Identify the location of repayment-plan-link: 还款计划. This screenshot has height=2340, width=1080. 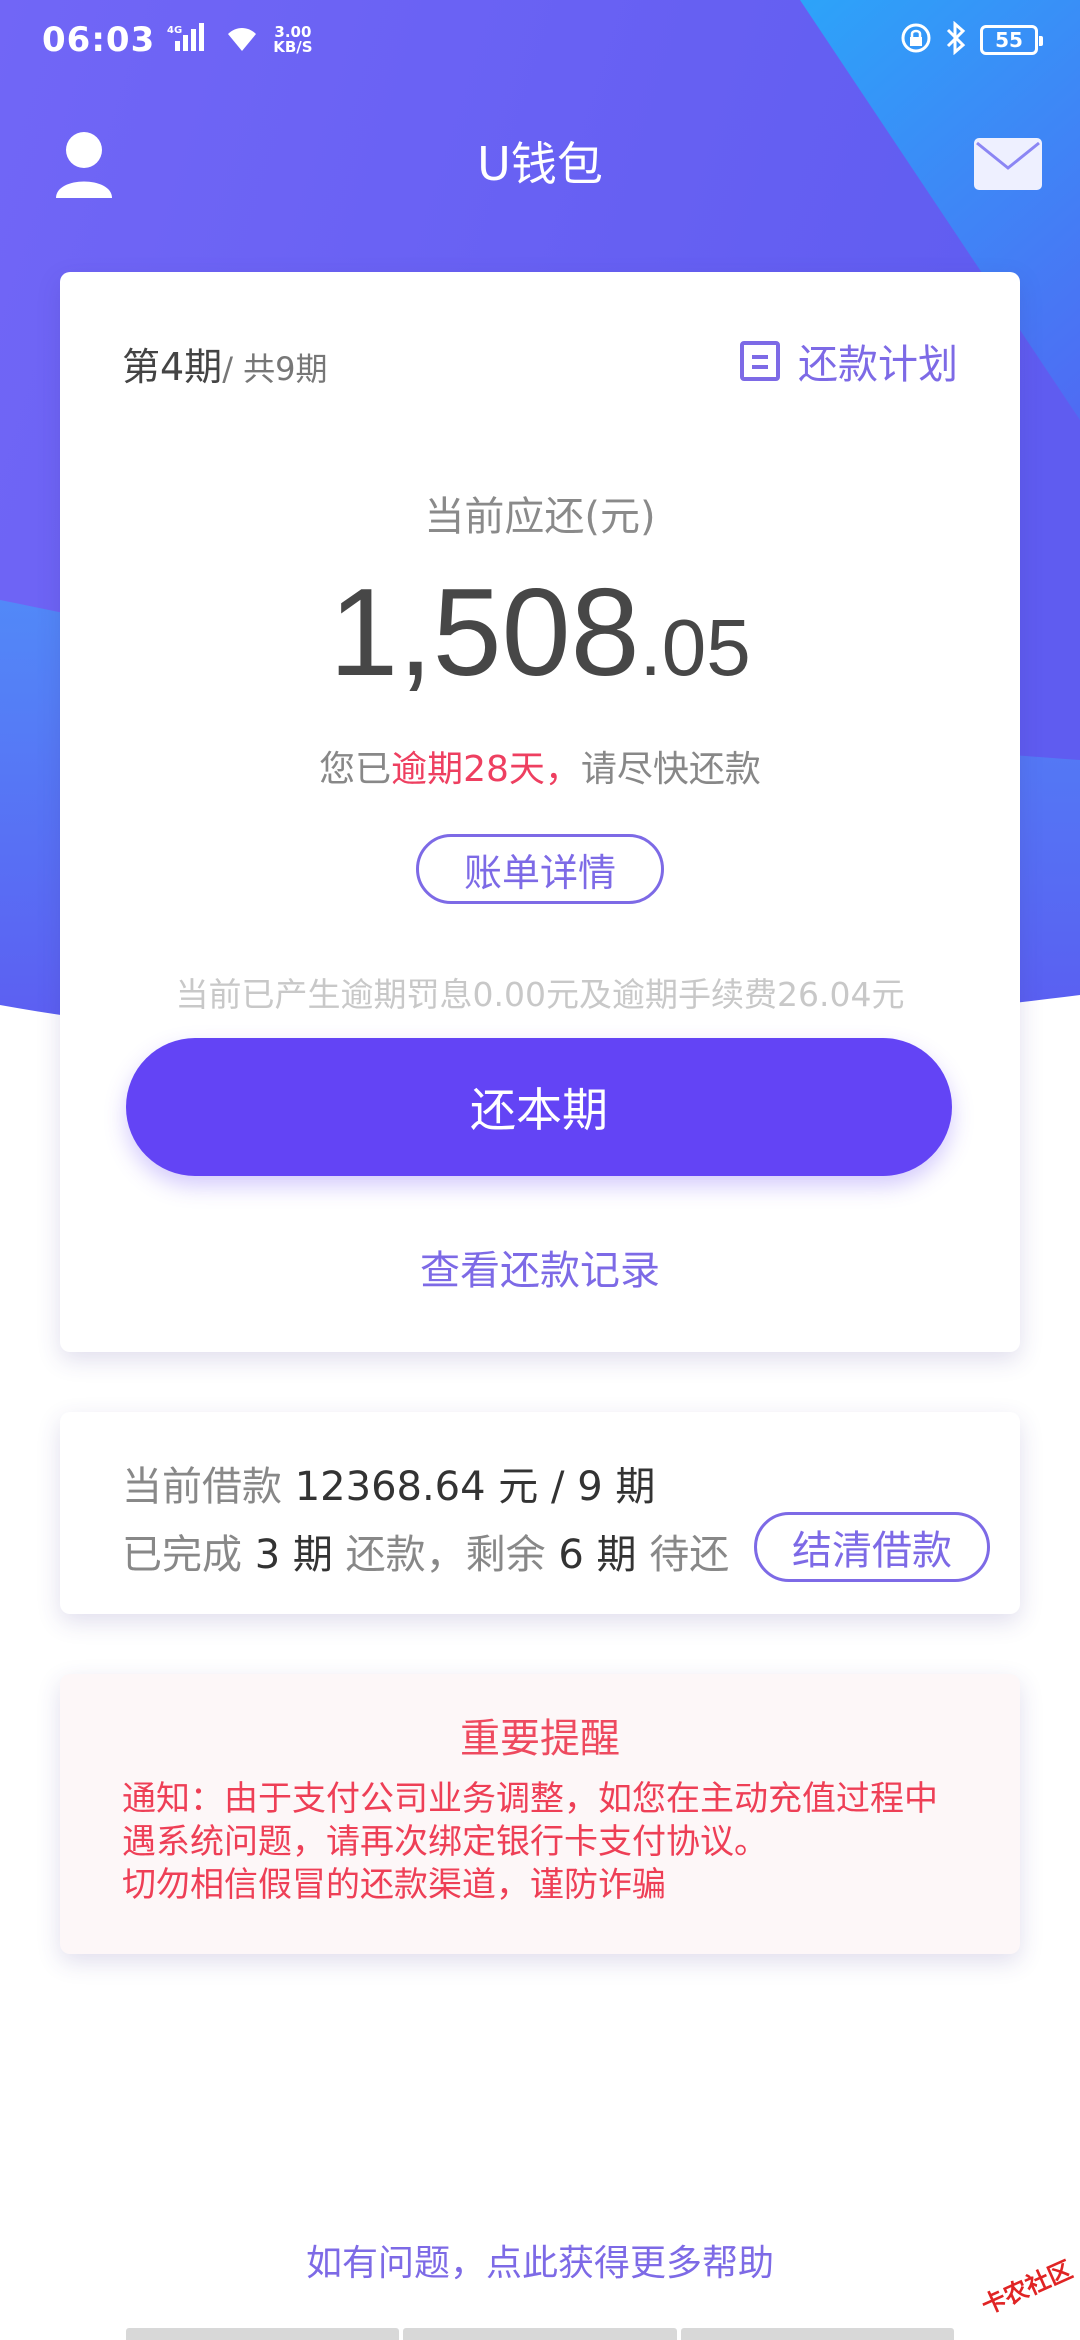
(849, 361).